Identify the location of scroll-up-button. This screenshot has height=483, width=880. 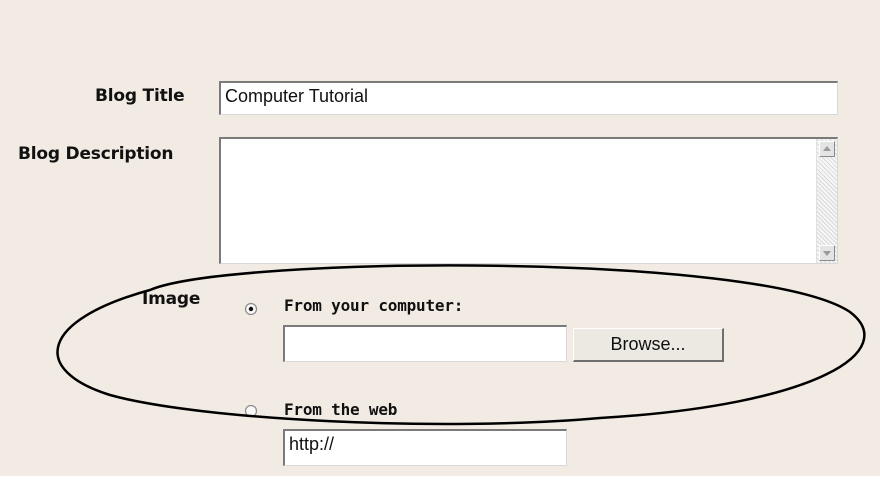
(827, 149).